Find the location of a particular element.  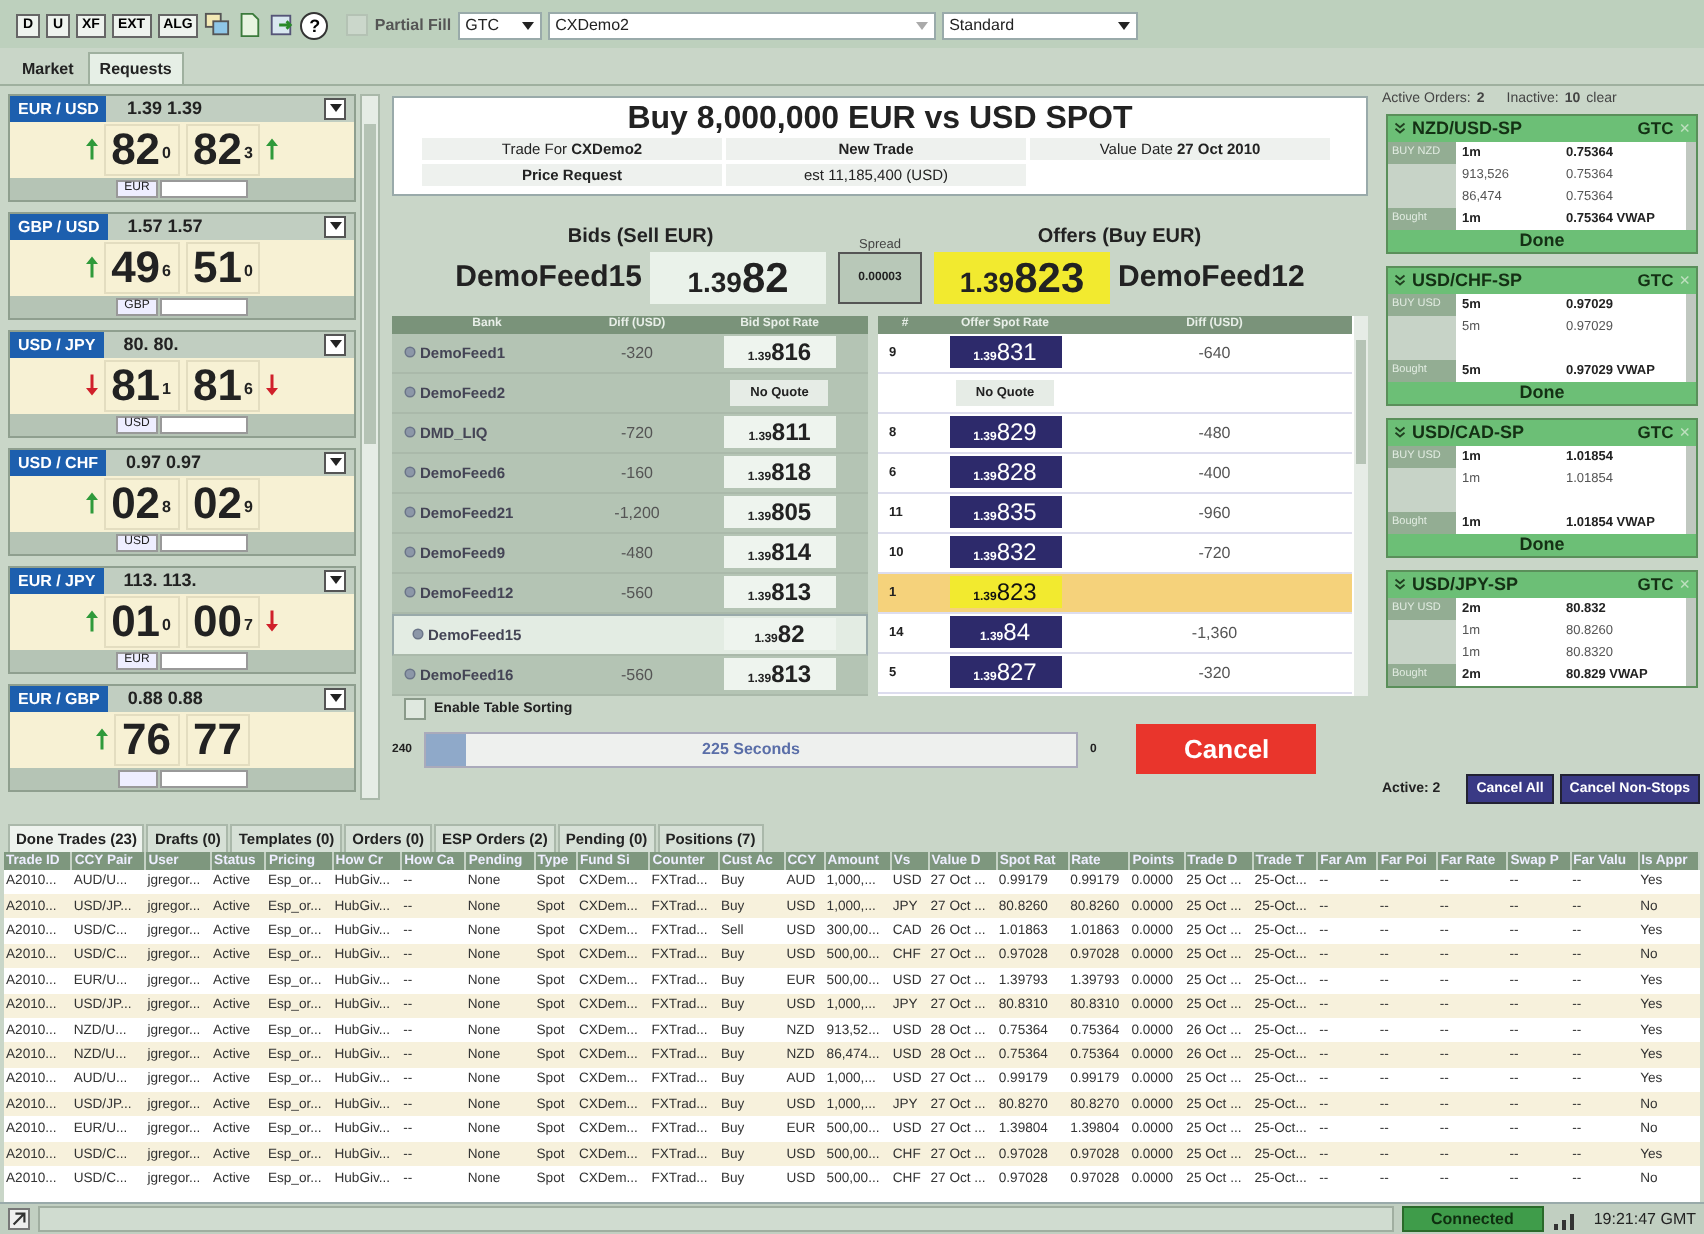

best-bid-price: 1.3982 is located at coordinates (738, 277).